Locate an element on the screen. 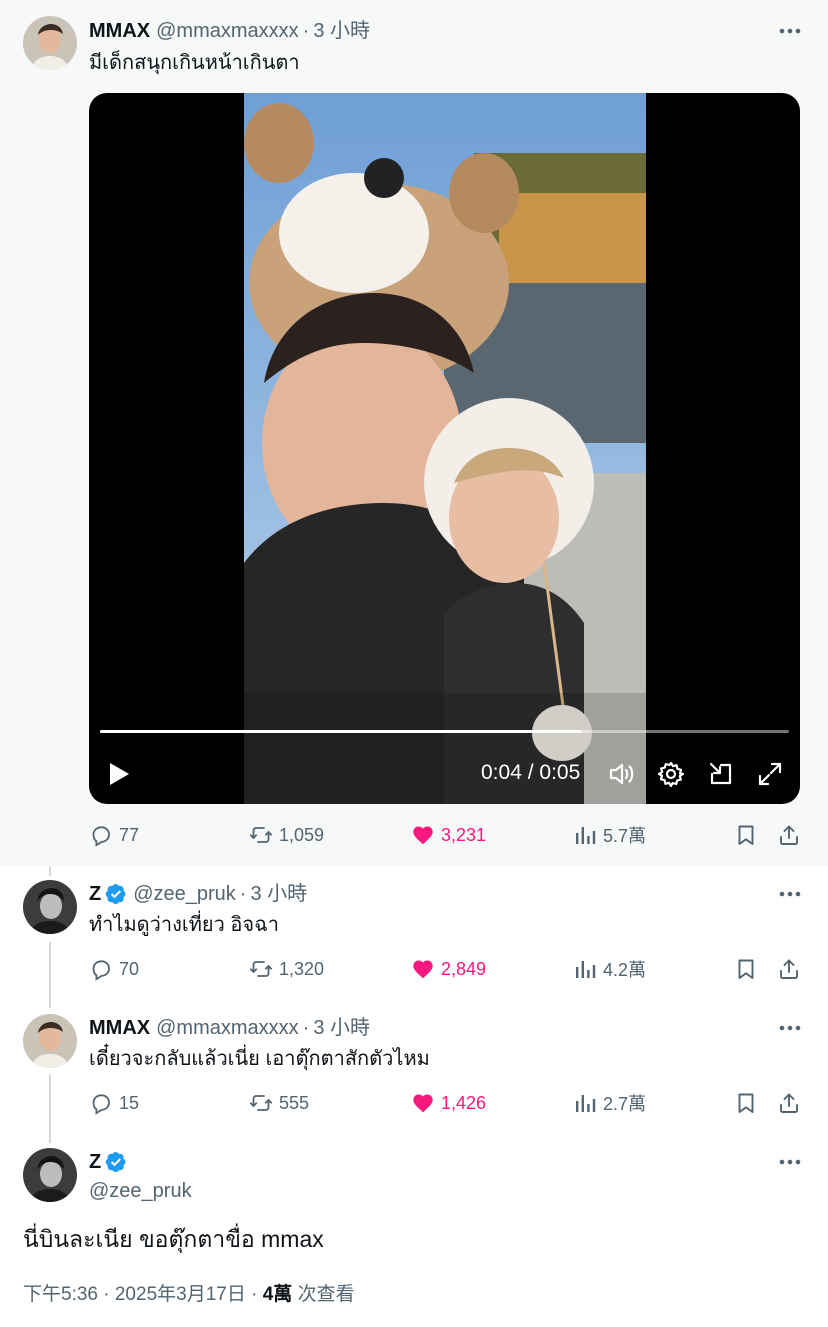 The image size is (828, 1327). tweet-actions: 77 1,059 3,231 5.7萬 is located at coordinates (447, 835).